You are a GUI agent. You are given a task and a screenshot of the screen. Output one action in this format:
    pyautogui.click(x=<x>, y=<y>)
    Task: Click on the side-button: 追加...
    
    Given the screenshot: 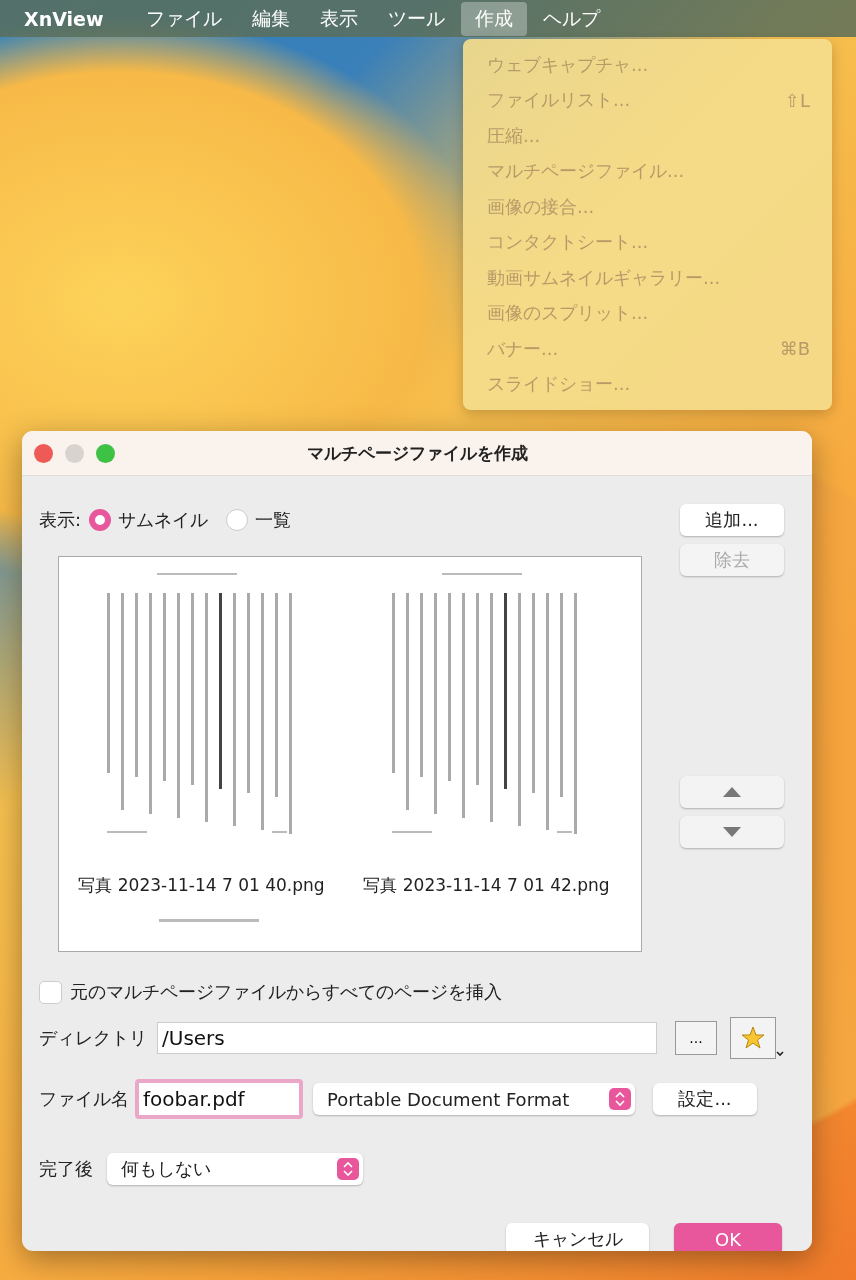 What is the action you would take?
    pyautogui.click(x=732, y=520)
    